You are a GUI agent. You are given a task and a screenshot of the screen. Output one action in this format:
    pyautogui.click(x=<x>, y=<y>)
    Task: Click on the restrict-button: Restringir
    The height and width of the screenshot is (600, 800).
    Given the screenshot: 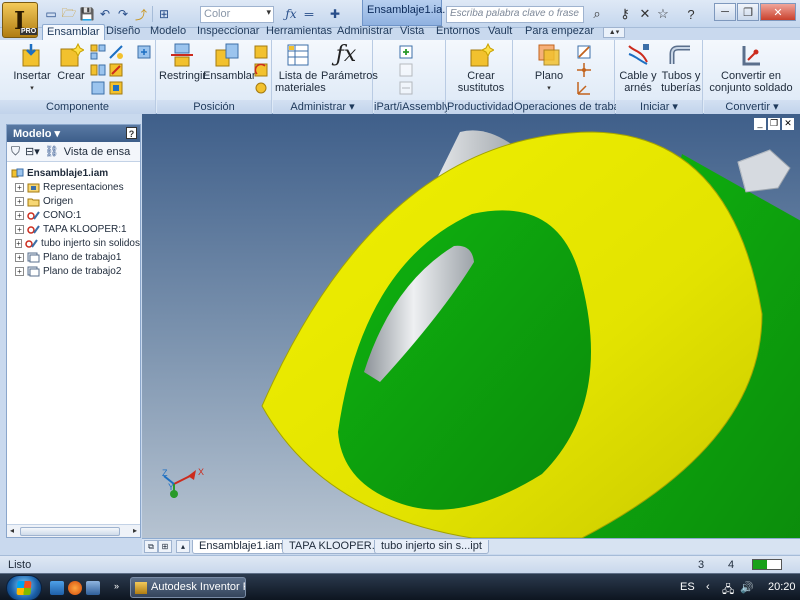 What is the action you would take?
    pyautogui.click(x=182, y=62)
    